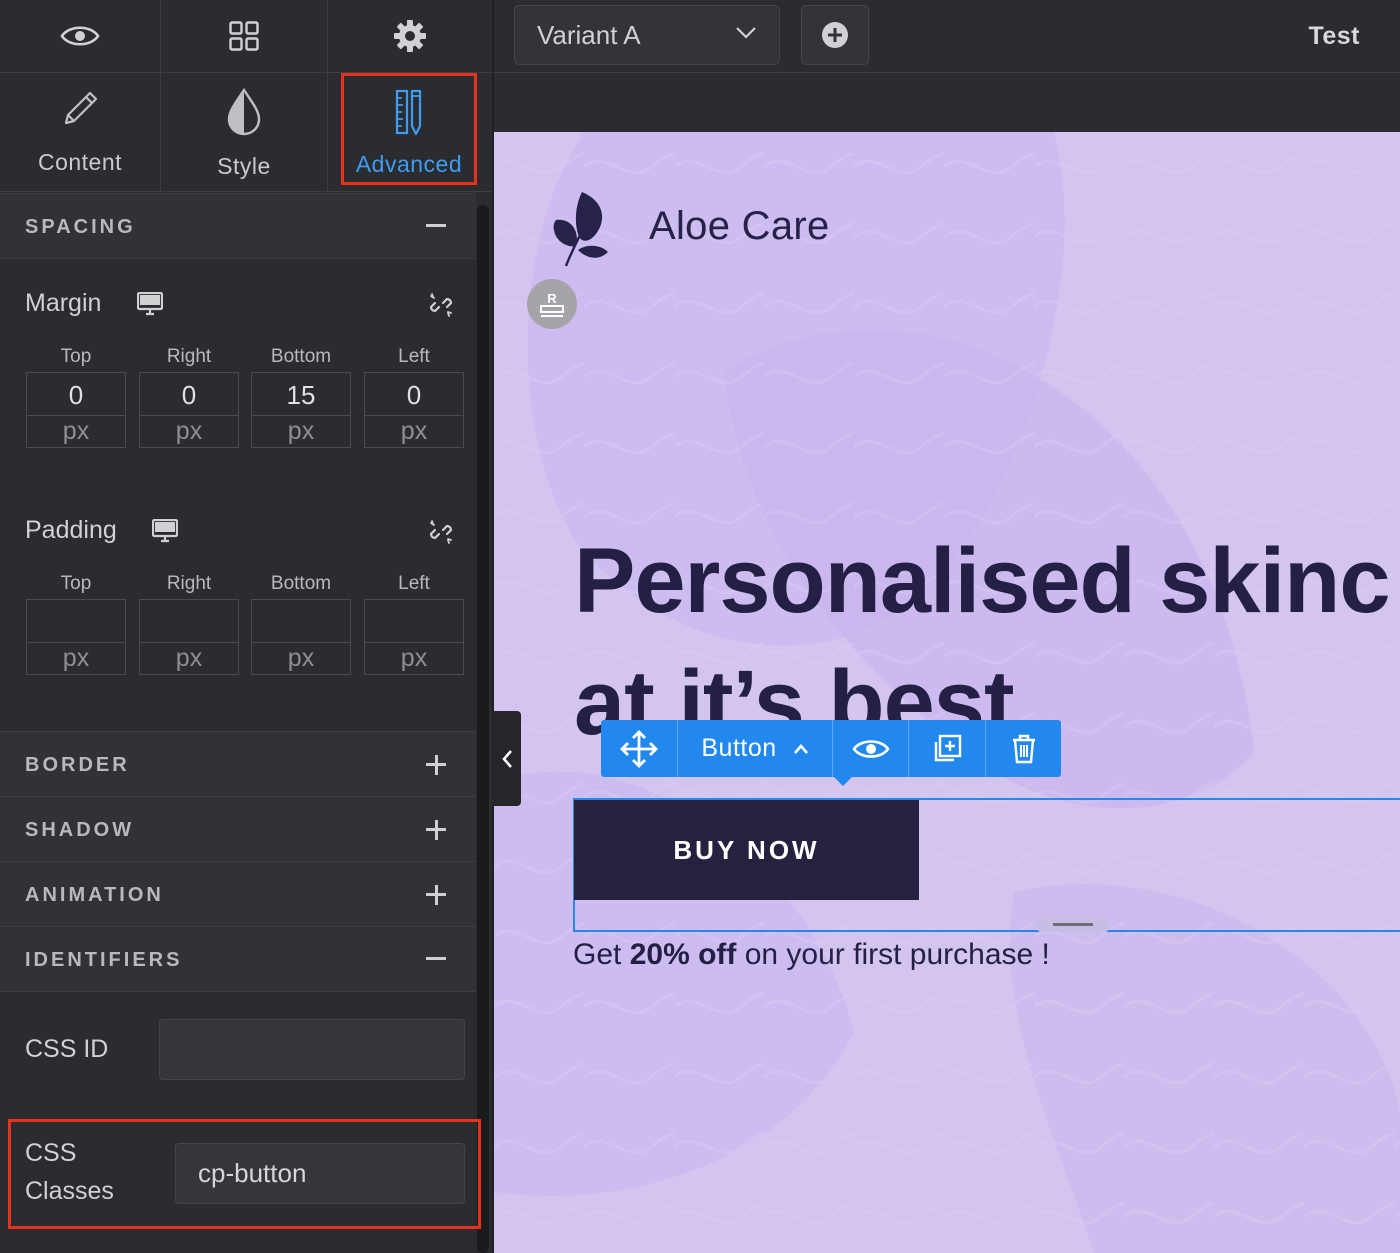 This screenshot has width=1400, height=1253. Describe the element at coordinates (80, 830) in the screenshot. I see `shadow-section-title: SHADOW` at that location.